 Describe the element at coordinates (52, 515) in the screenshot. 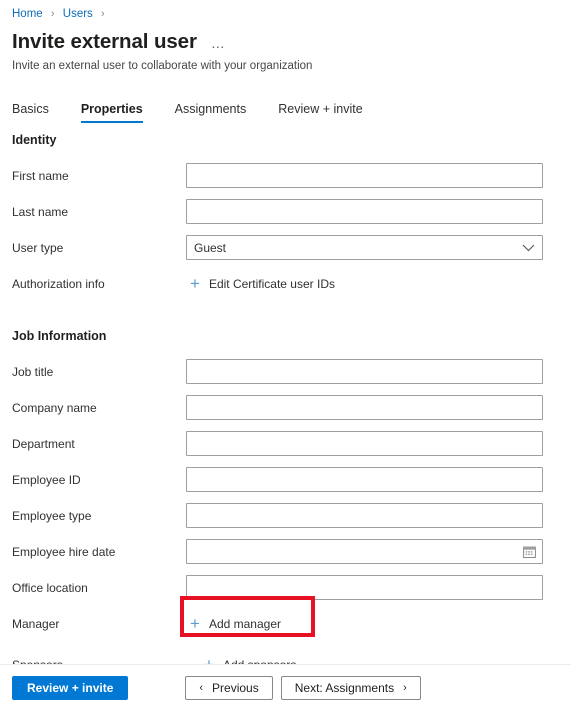

I see `label-employee-type: Employee type` at that location.